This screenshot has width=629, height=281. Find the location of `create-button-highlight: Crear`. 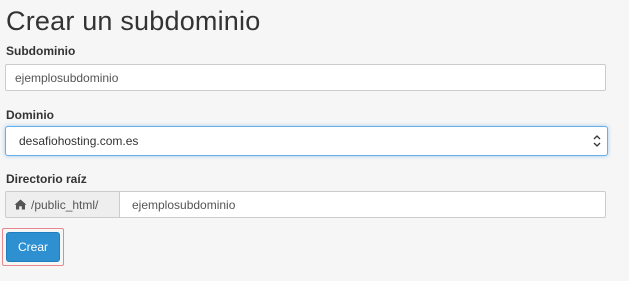

create-button-highlight: Crear is located at coordinates (33, 247).